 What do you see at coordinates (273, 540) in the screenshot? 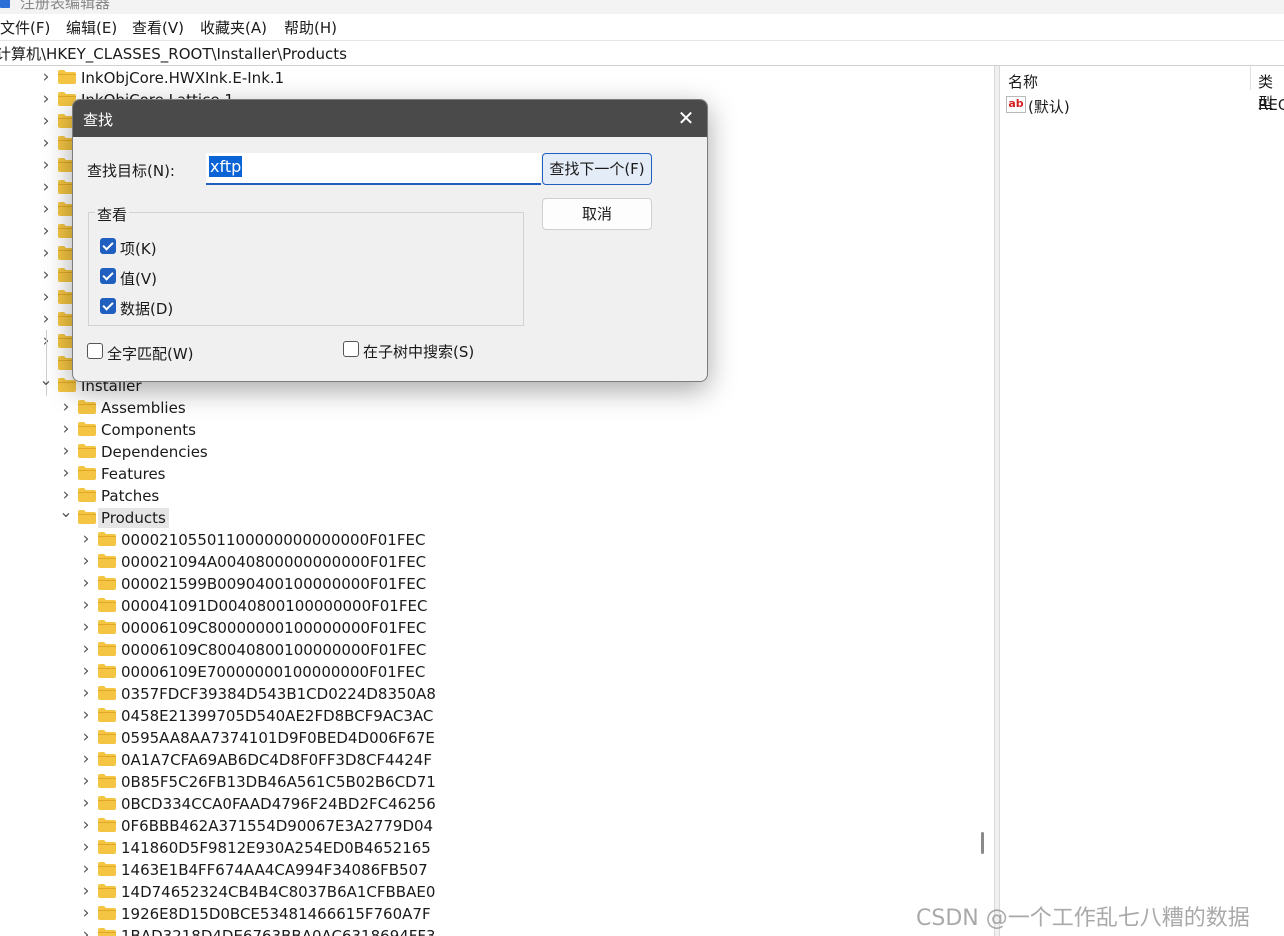
I see `tree-item-label: 00002105501100000000000000F01FEC` at bounding box center [273, 540].